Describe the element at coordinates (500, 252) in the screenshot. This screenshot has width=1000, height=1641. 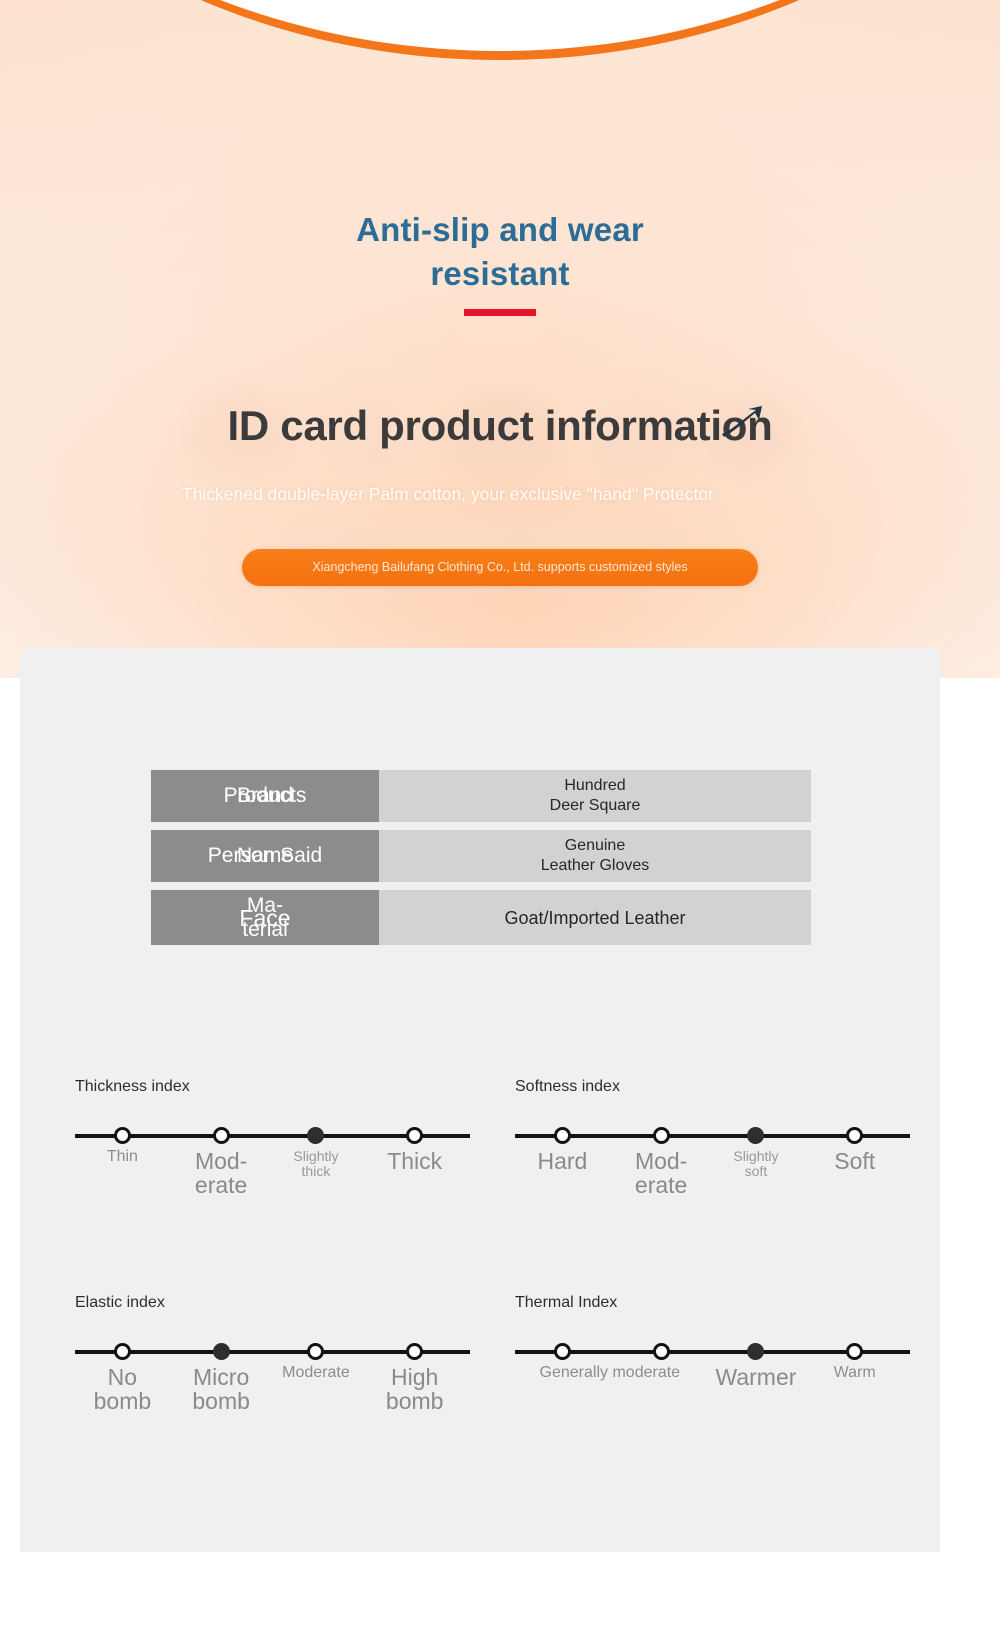
I see `hero-title: Anti-slip and wear resistant` at that location.